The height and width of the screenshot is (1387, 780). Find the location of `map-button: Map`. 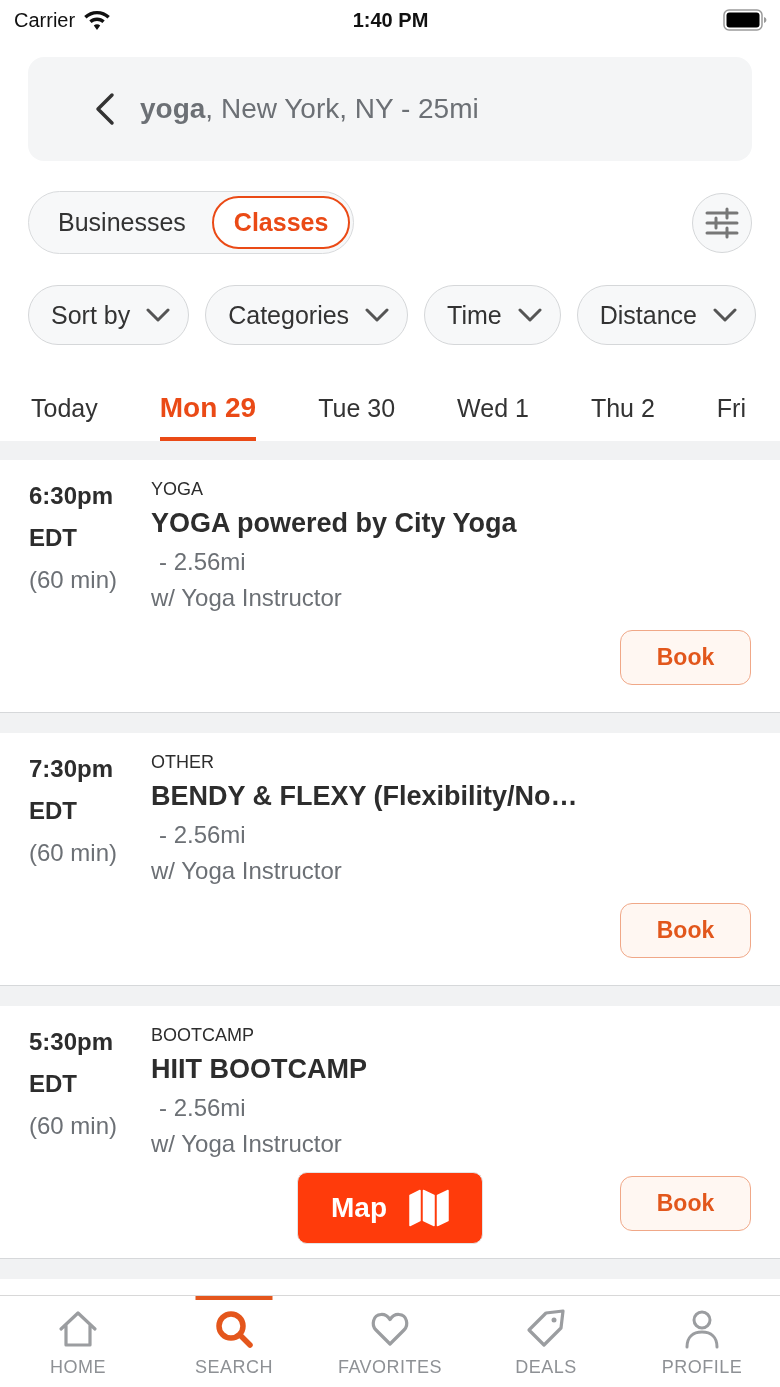

map-button: Map is located at coordinates (390, 1208).